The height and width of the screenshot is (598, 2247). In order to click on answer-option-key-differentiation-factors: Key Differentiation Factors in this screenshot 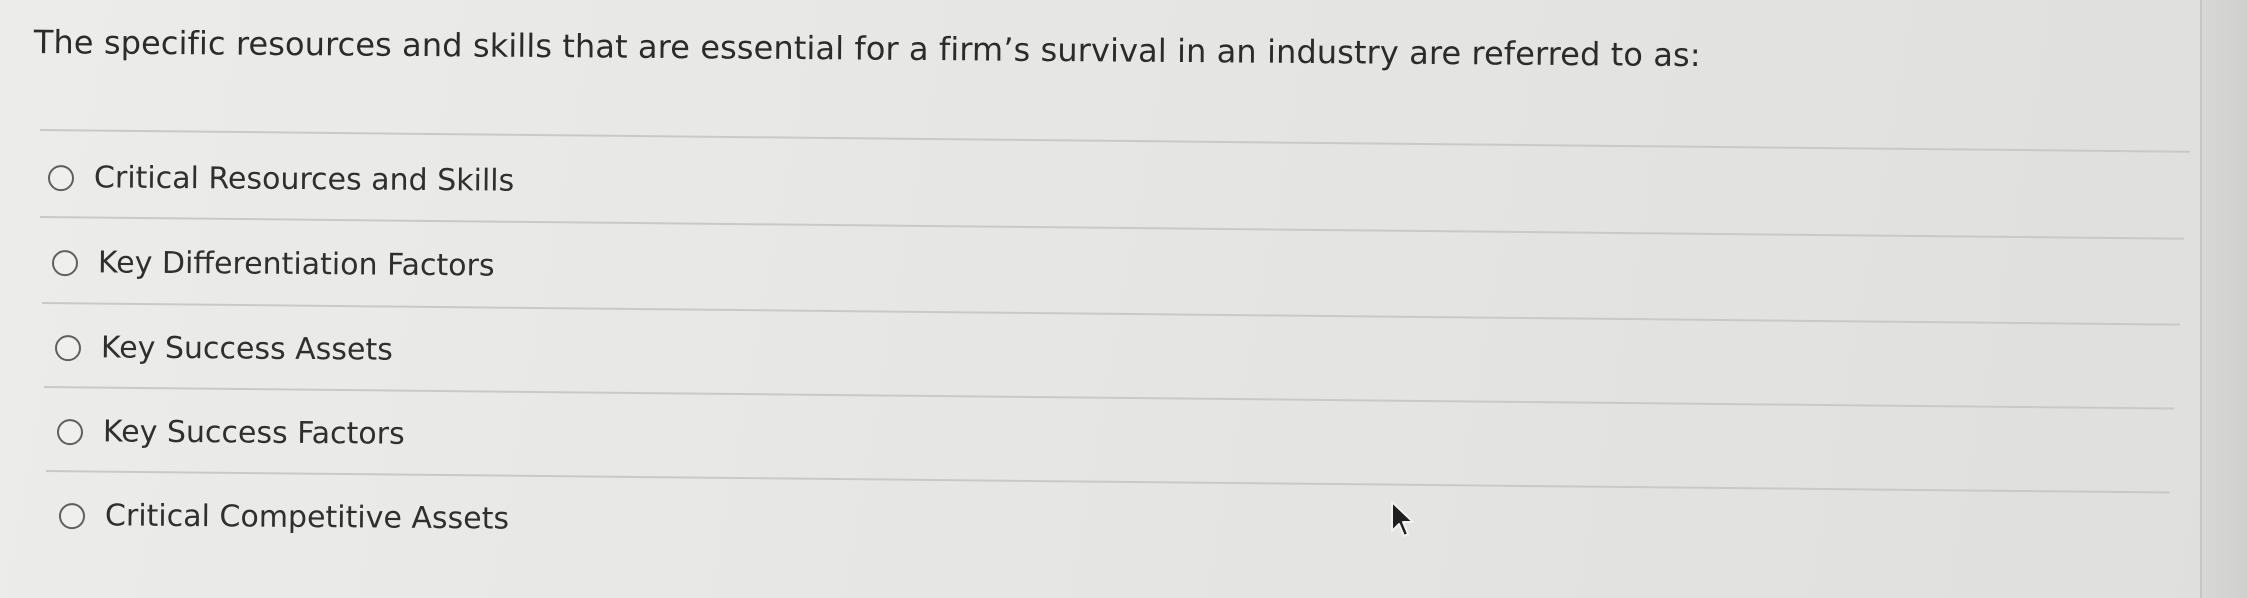, I will do `click(273, 264)`.